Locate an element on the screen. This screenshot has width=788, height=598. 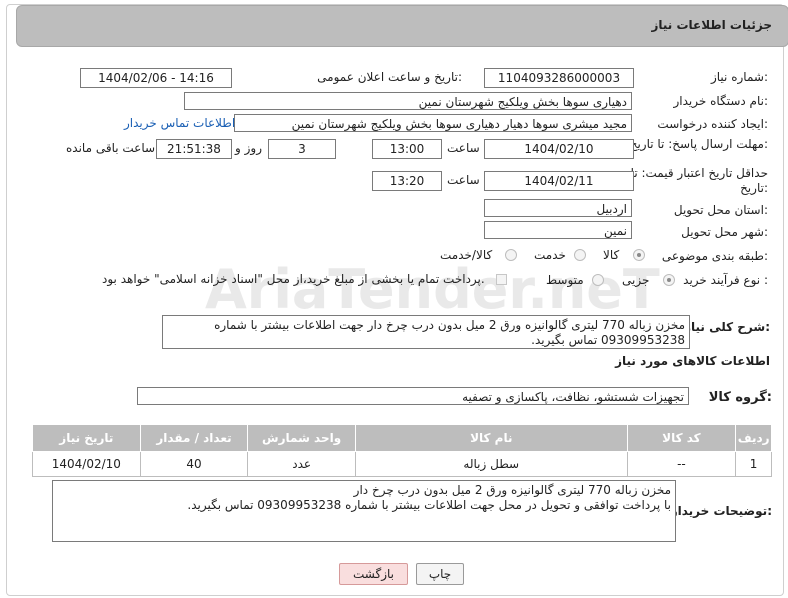
city-label: شهر محل تحویل: is located at coordinates (724, 232).